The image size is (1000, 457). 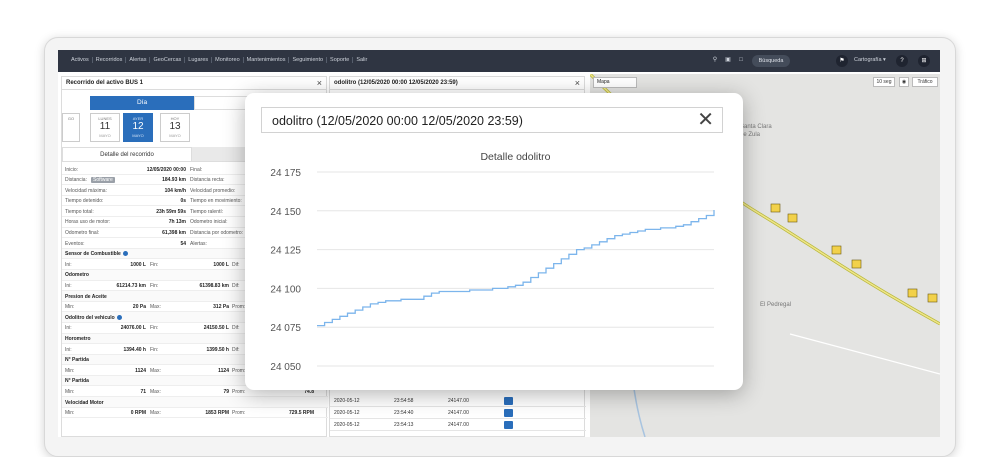 What do you see at coordinates (75, 243) in the screenshot?
I see `summary-label: Eventos:` at bounding box center [75, 243].